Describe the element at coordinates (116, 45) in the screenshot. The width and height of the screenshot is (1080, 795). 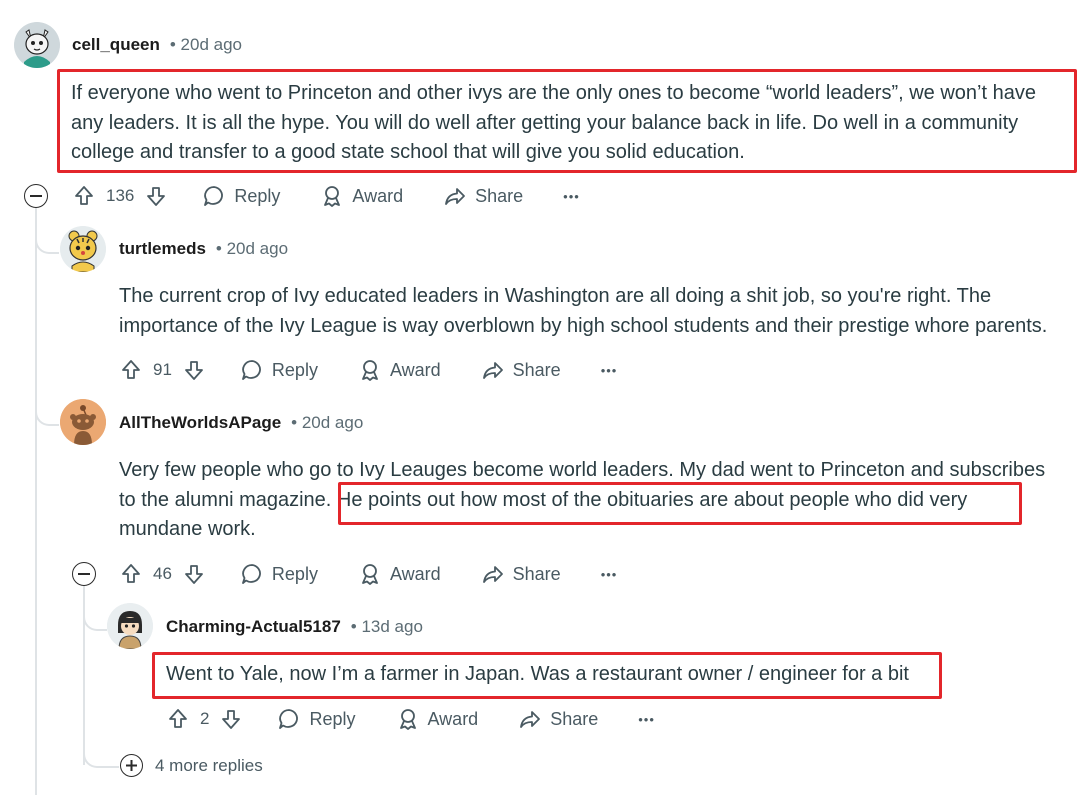
I see `username: cell_queen` at that location.